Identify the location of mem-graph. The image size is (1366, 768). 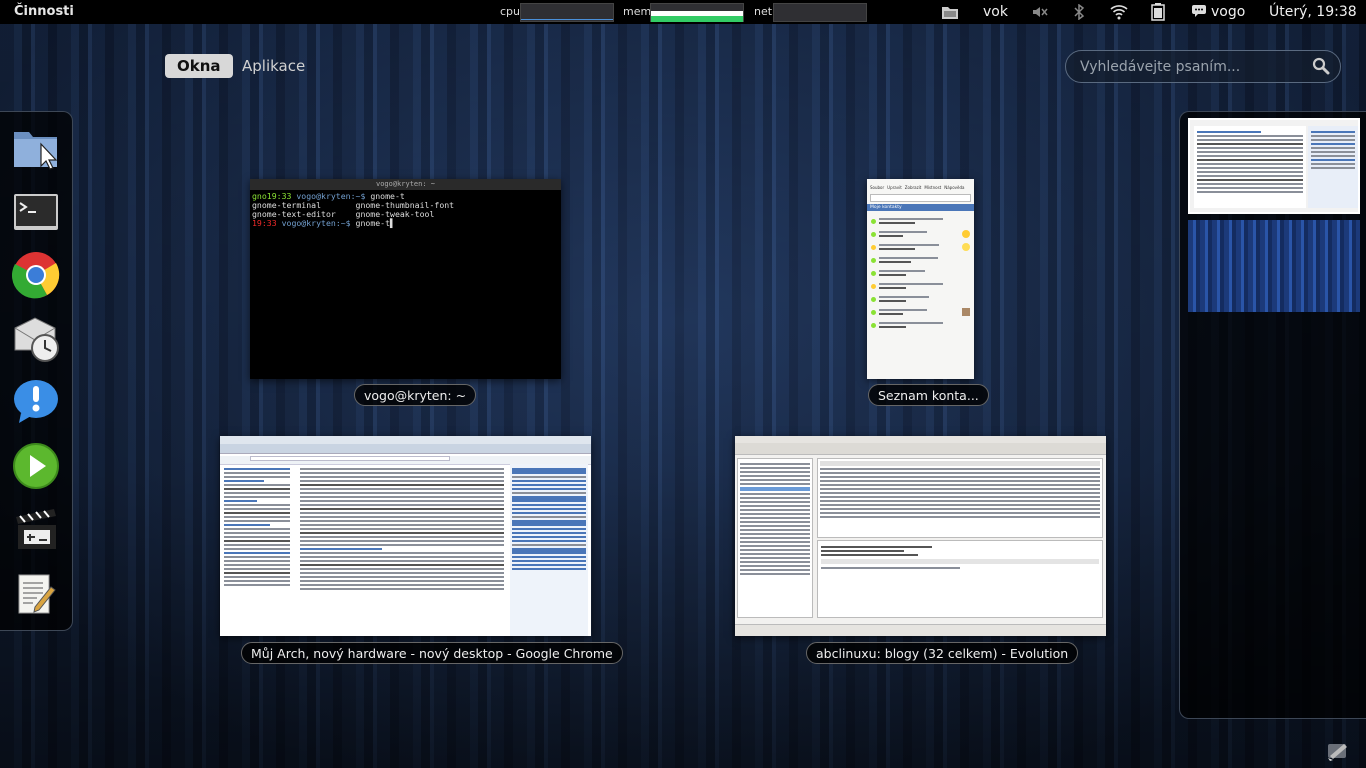
(697, 12).